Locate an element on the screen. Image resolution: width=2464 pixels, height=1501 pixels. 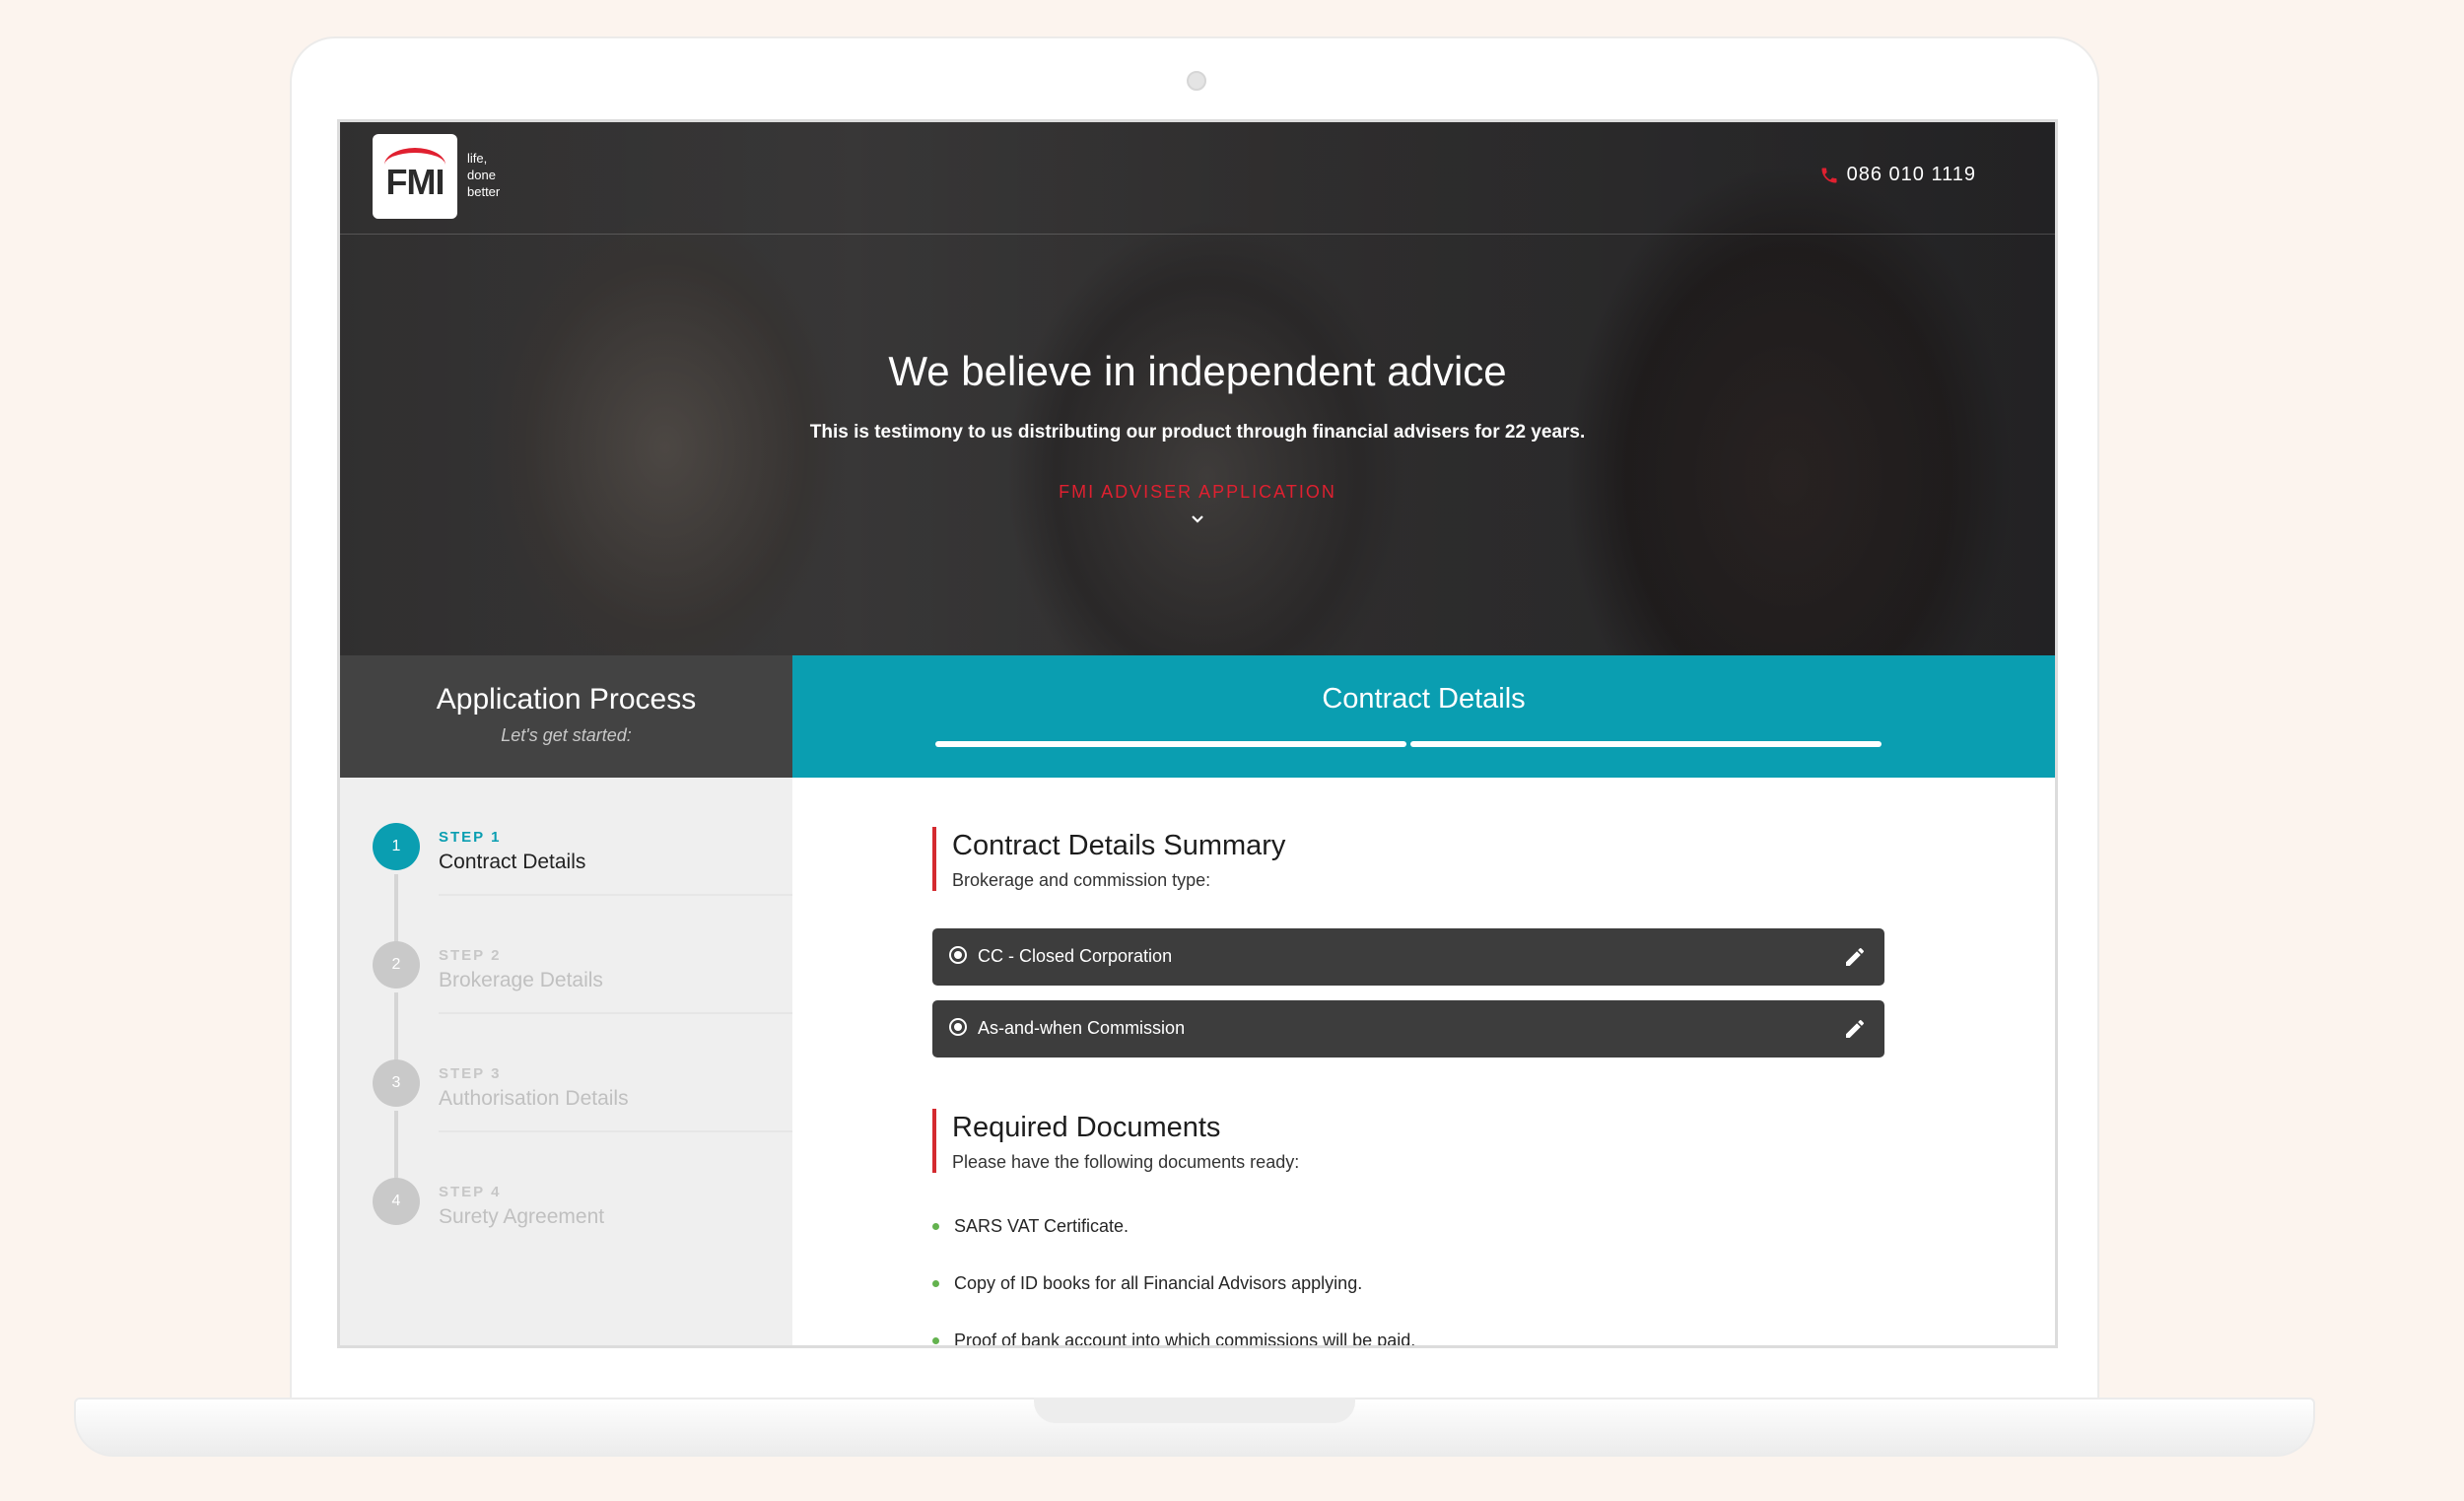
step-label: STEP 2 is located at coordinates (470, 955).